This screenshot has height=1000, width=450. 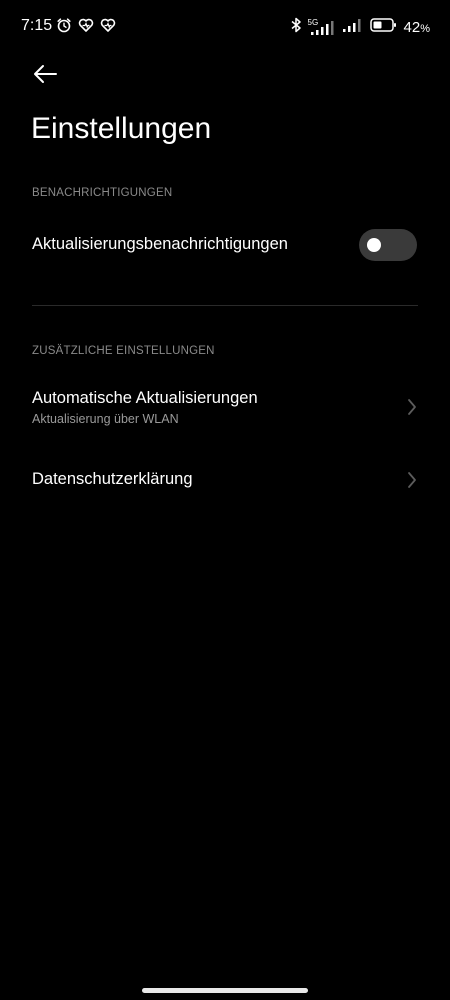 What do you see at coordinates (123, 351) in the screenshot?
I see `section-header-additional-settings: ZUSÄTZLICHE EINSTELLUNGEN` at bounding box center [123, 351].